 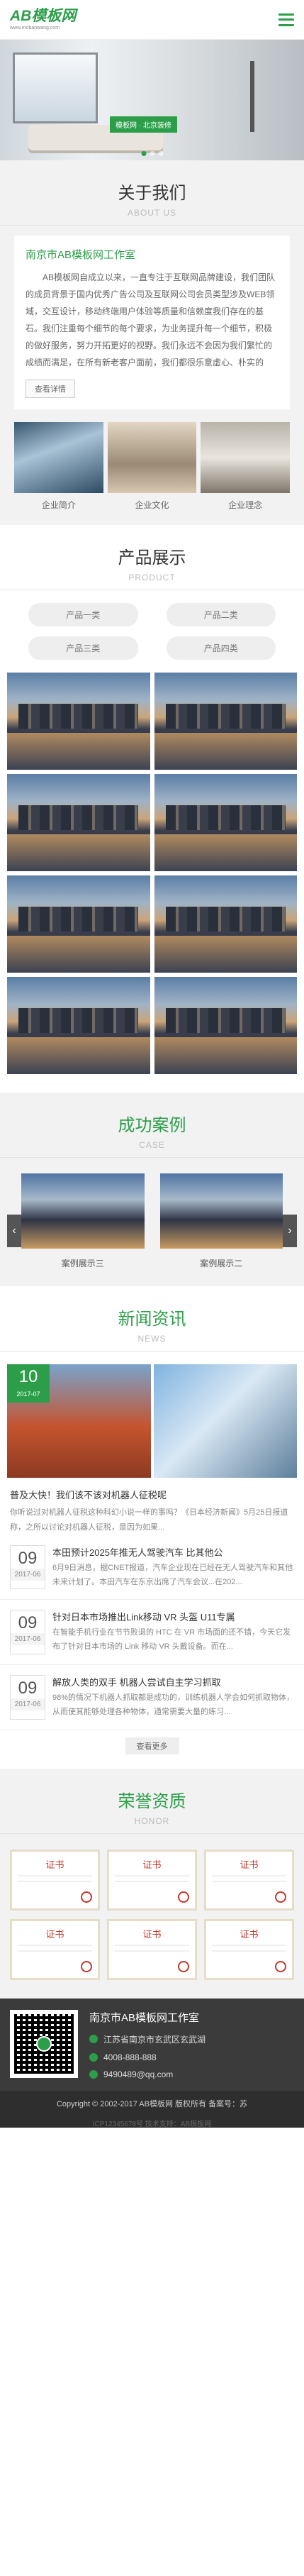 What do you see at coordinates (152, 1145) in the screenshot?
I see `cases-subtitle: CASE` at bounding box center [152, 1145].